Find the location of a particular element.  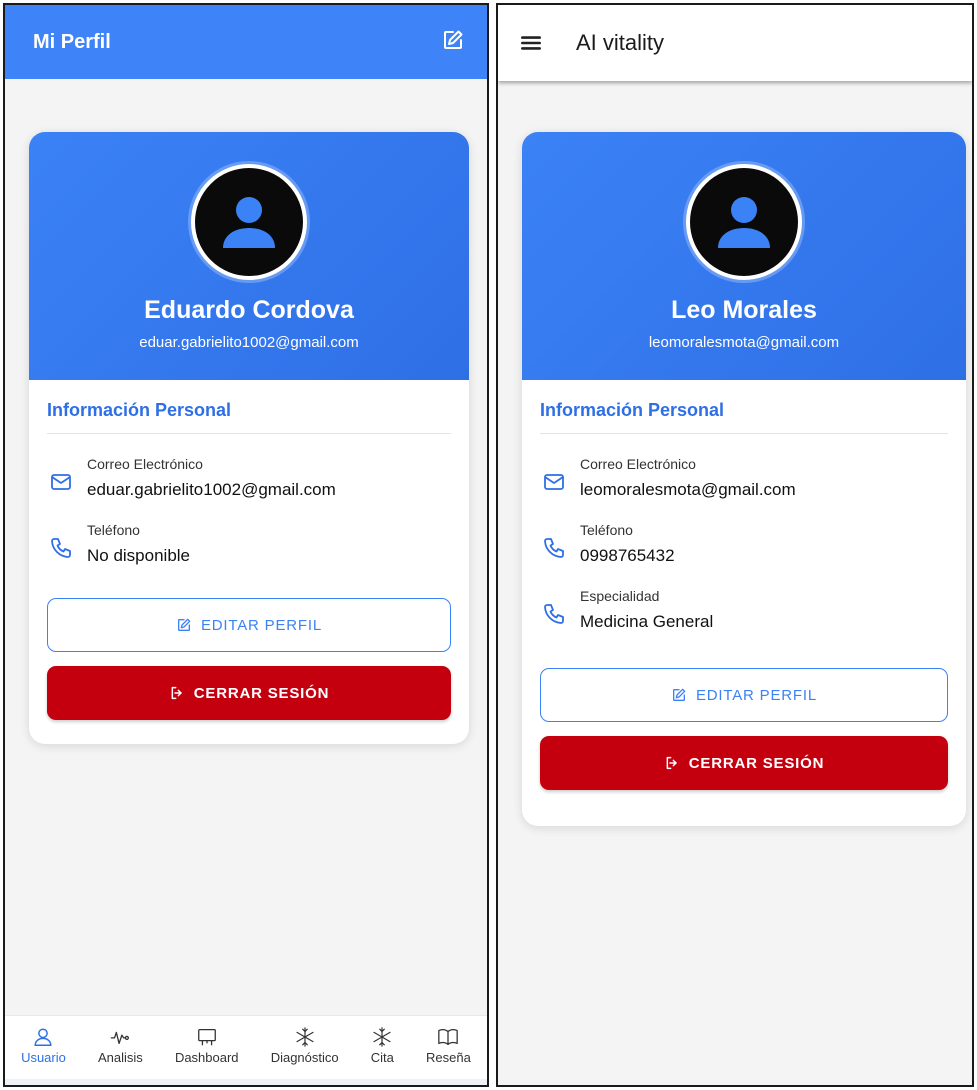

menu-icon is located at coordinates (531, 43).